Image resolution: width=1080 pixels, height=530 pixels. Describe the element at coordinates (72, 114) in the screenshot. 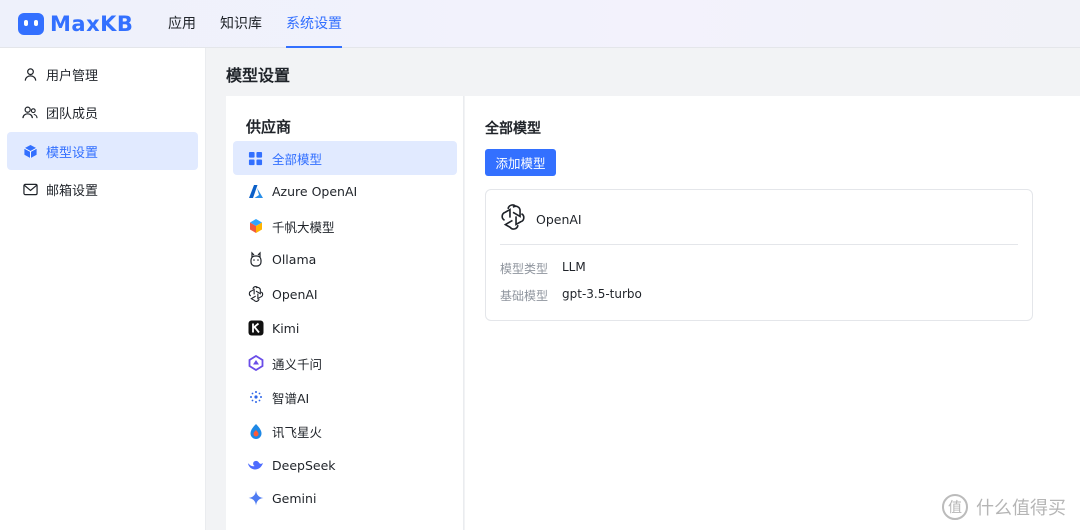

I see `sidebar-item-label: 团队成员` at that location.